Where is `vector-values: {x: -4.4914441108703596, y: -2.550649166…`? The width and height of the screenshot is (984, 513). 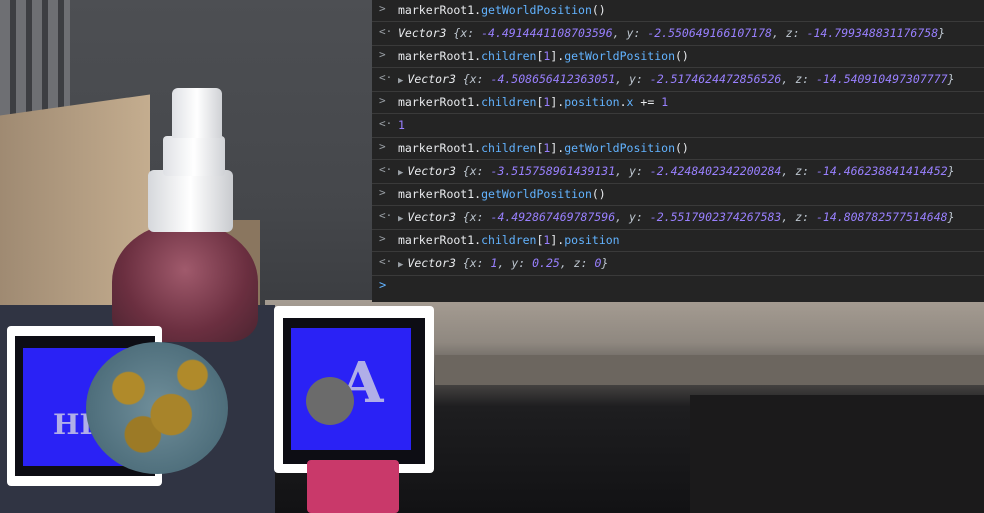
vector-values: {x: -4.4914441108703596, y: -2.550649166… is located at coordinates (699, 33).